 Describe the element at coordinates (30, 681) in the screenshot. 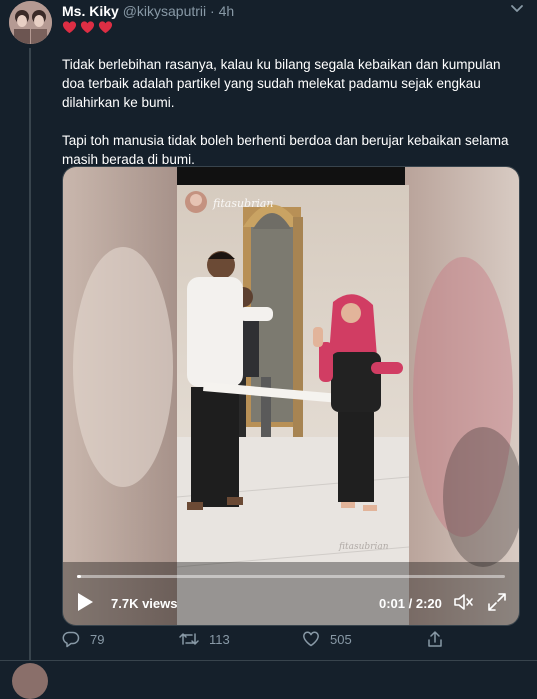

I see `next-tweet-avatar` at that location.